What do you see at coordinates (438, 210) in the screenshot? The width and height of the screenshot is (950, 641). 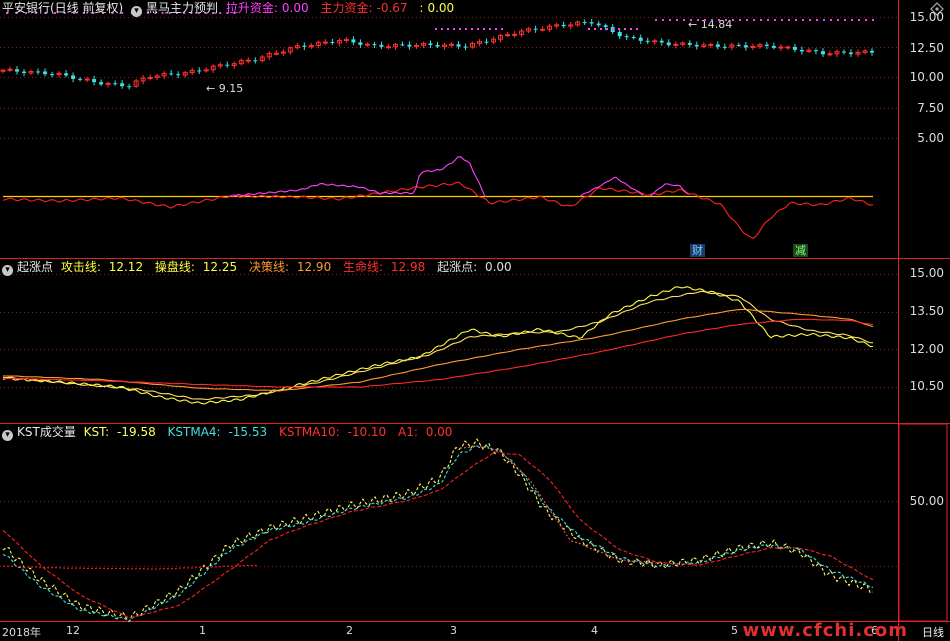 I see `main-fund-line` at bounding box center [438, 210].